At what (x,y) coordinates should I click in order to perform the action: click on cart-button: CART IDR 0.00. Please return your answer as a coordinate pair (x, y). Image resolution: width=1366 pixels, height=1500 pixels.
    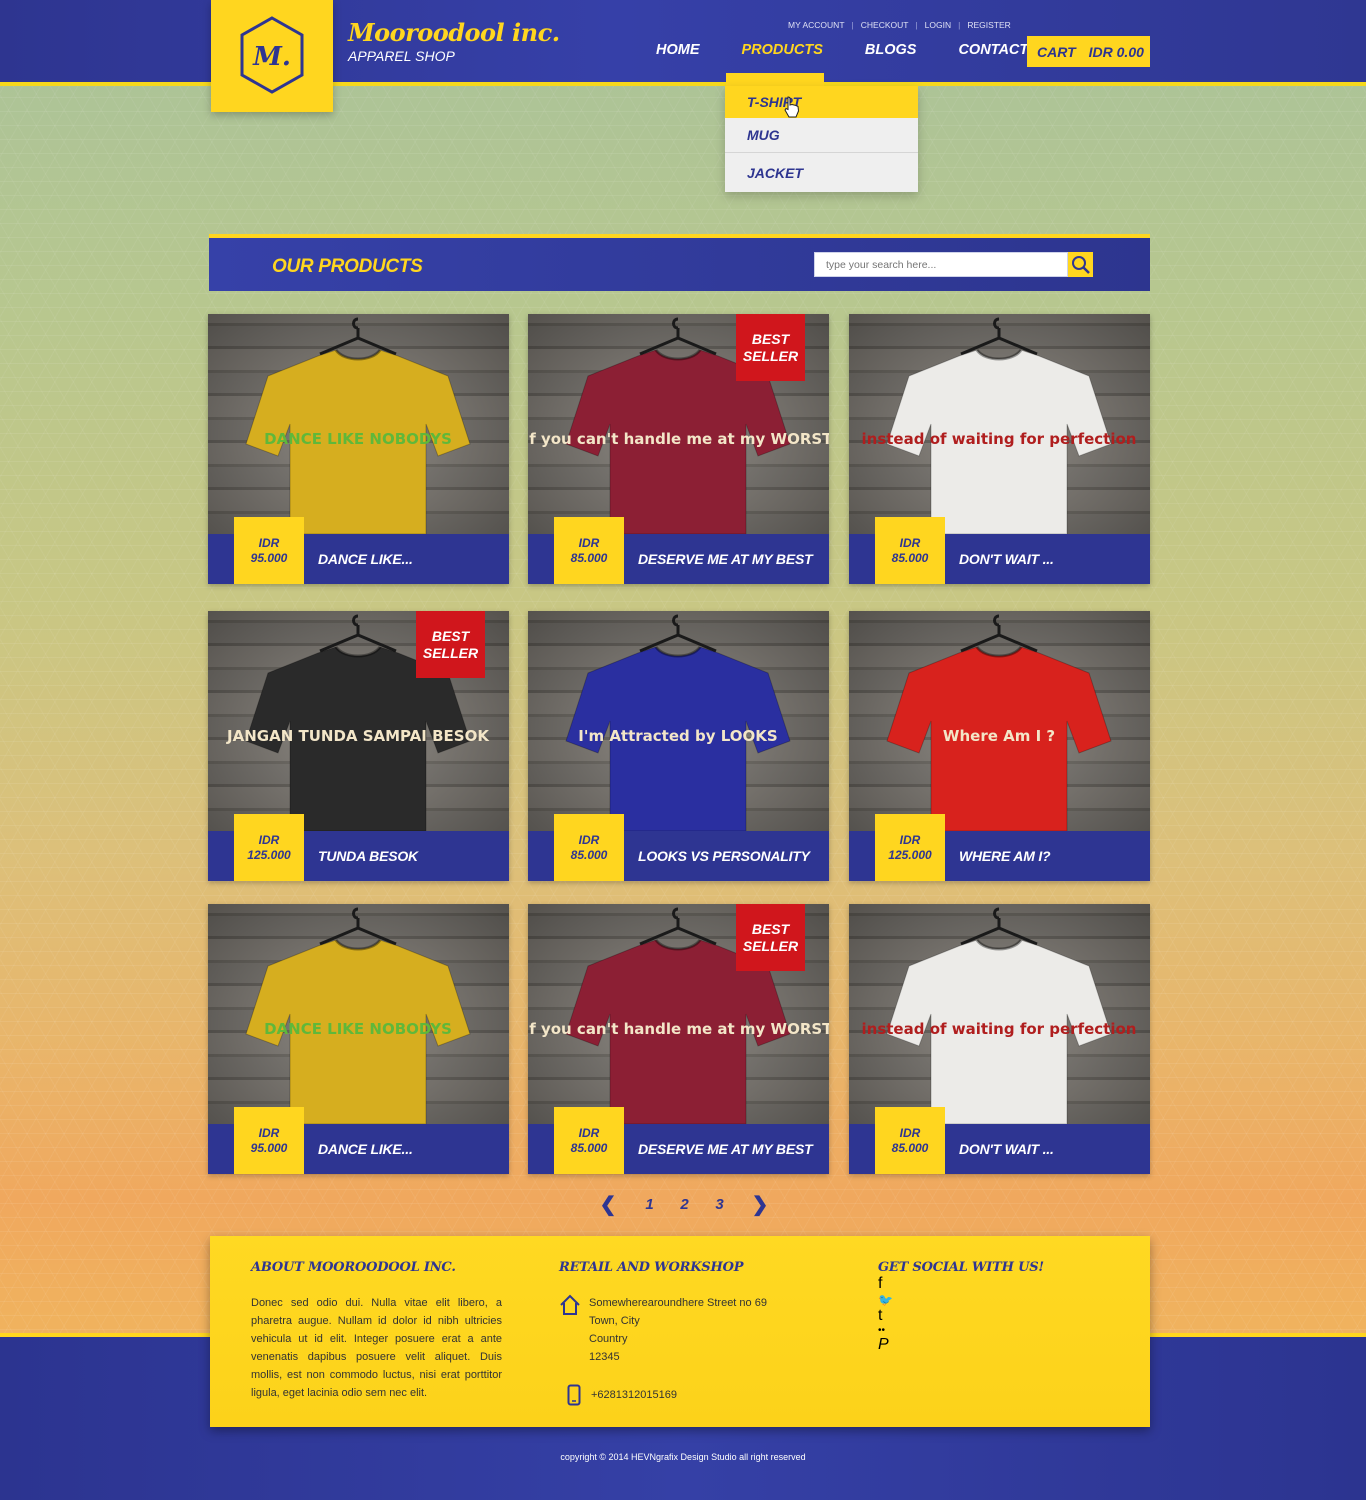
    Looking at the image, I should click on (1088, 51).